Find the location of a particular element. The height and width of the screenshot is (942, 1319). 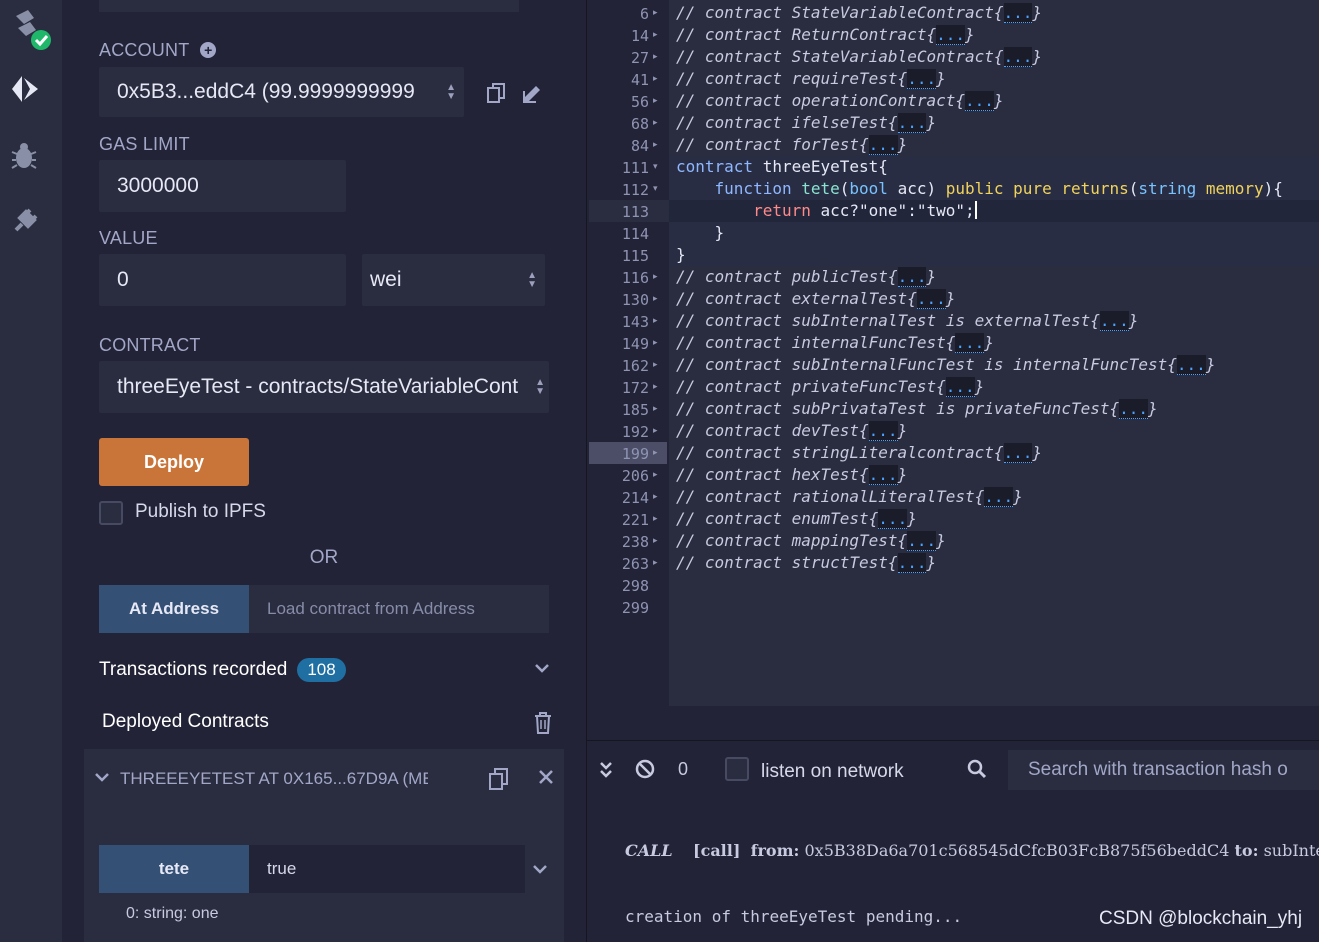

line-number: 113 is located at coordinates (635, 212).